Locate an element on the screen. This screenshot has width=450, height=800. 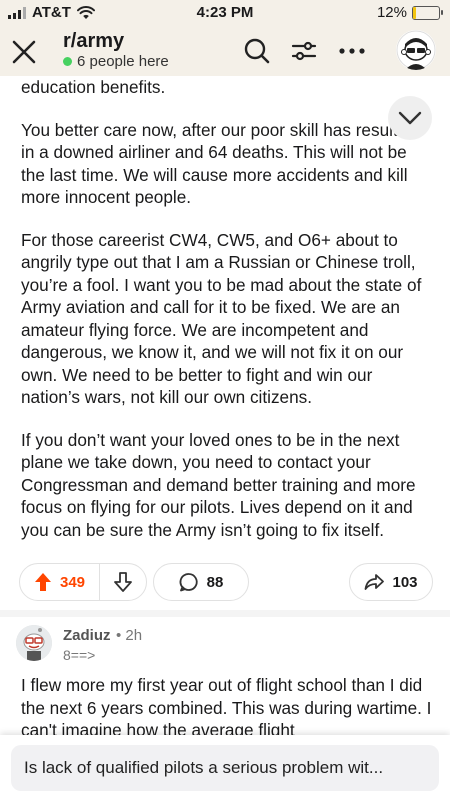
vote-control: 349 is located at coordinates (83, 582).